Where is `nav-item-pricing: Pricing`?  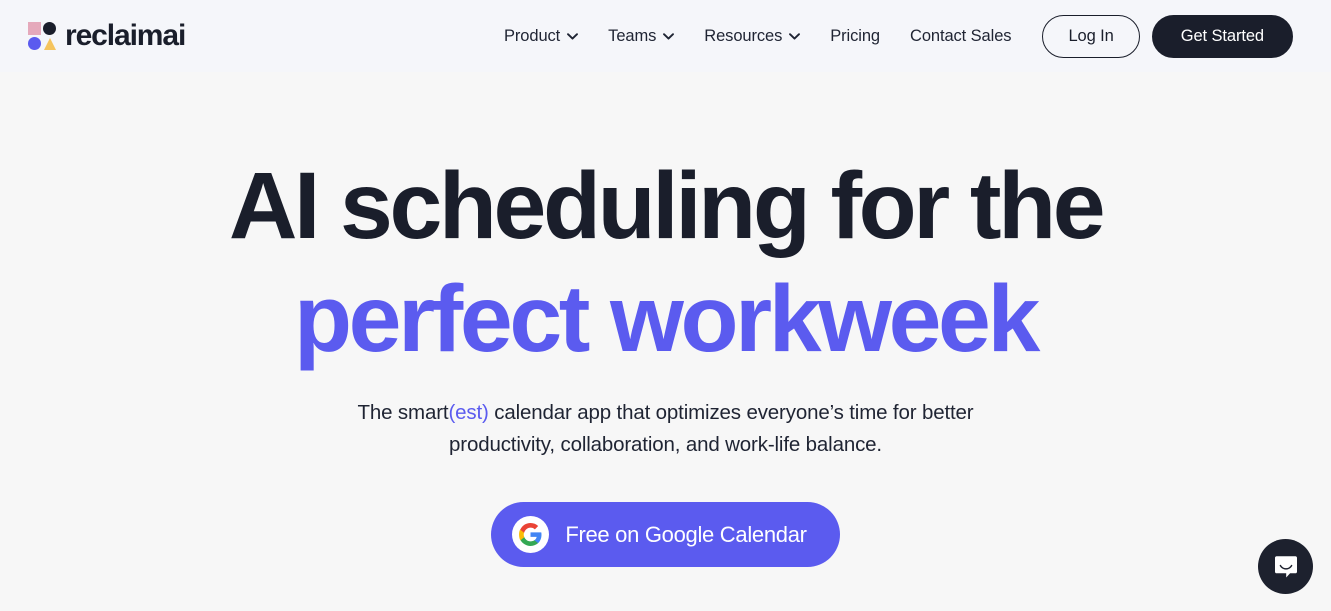
nav-item-pricing: Pricing is located at coordinates (855, 36).